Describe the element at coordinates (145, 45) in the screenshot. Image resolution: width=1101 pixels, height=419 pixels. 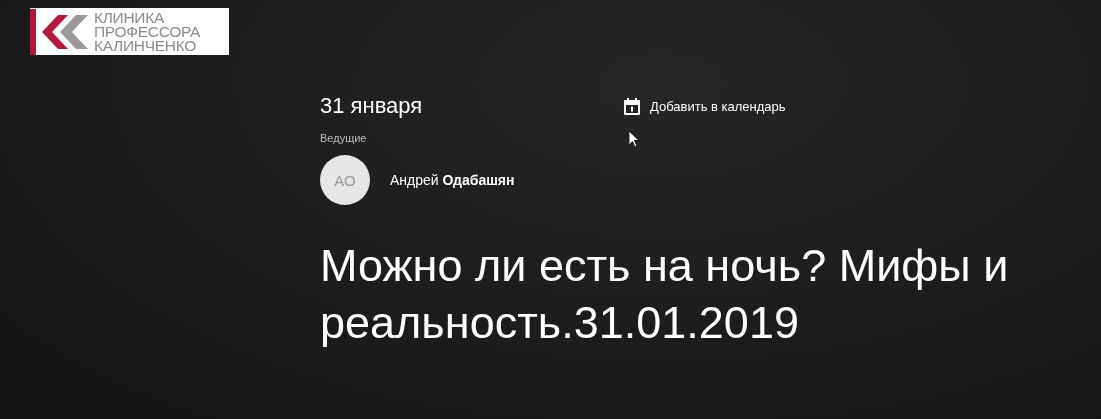
I see `logo-text: КАЛИНЧЕНКО` at that location.